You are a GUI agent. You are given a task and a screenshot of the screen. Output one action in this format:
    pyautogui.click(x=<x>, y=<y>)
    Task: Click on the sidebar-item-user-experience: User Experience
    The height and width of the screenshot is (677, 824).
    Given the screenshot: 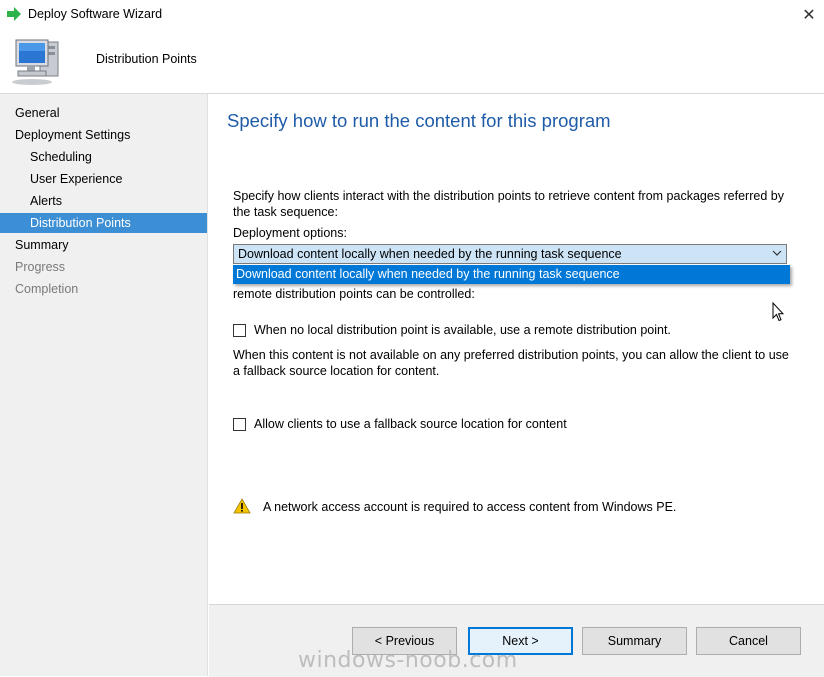 What is the action you would take?
    pyautogui.click(x=103, y=179)
    